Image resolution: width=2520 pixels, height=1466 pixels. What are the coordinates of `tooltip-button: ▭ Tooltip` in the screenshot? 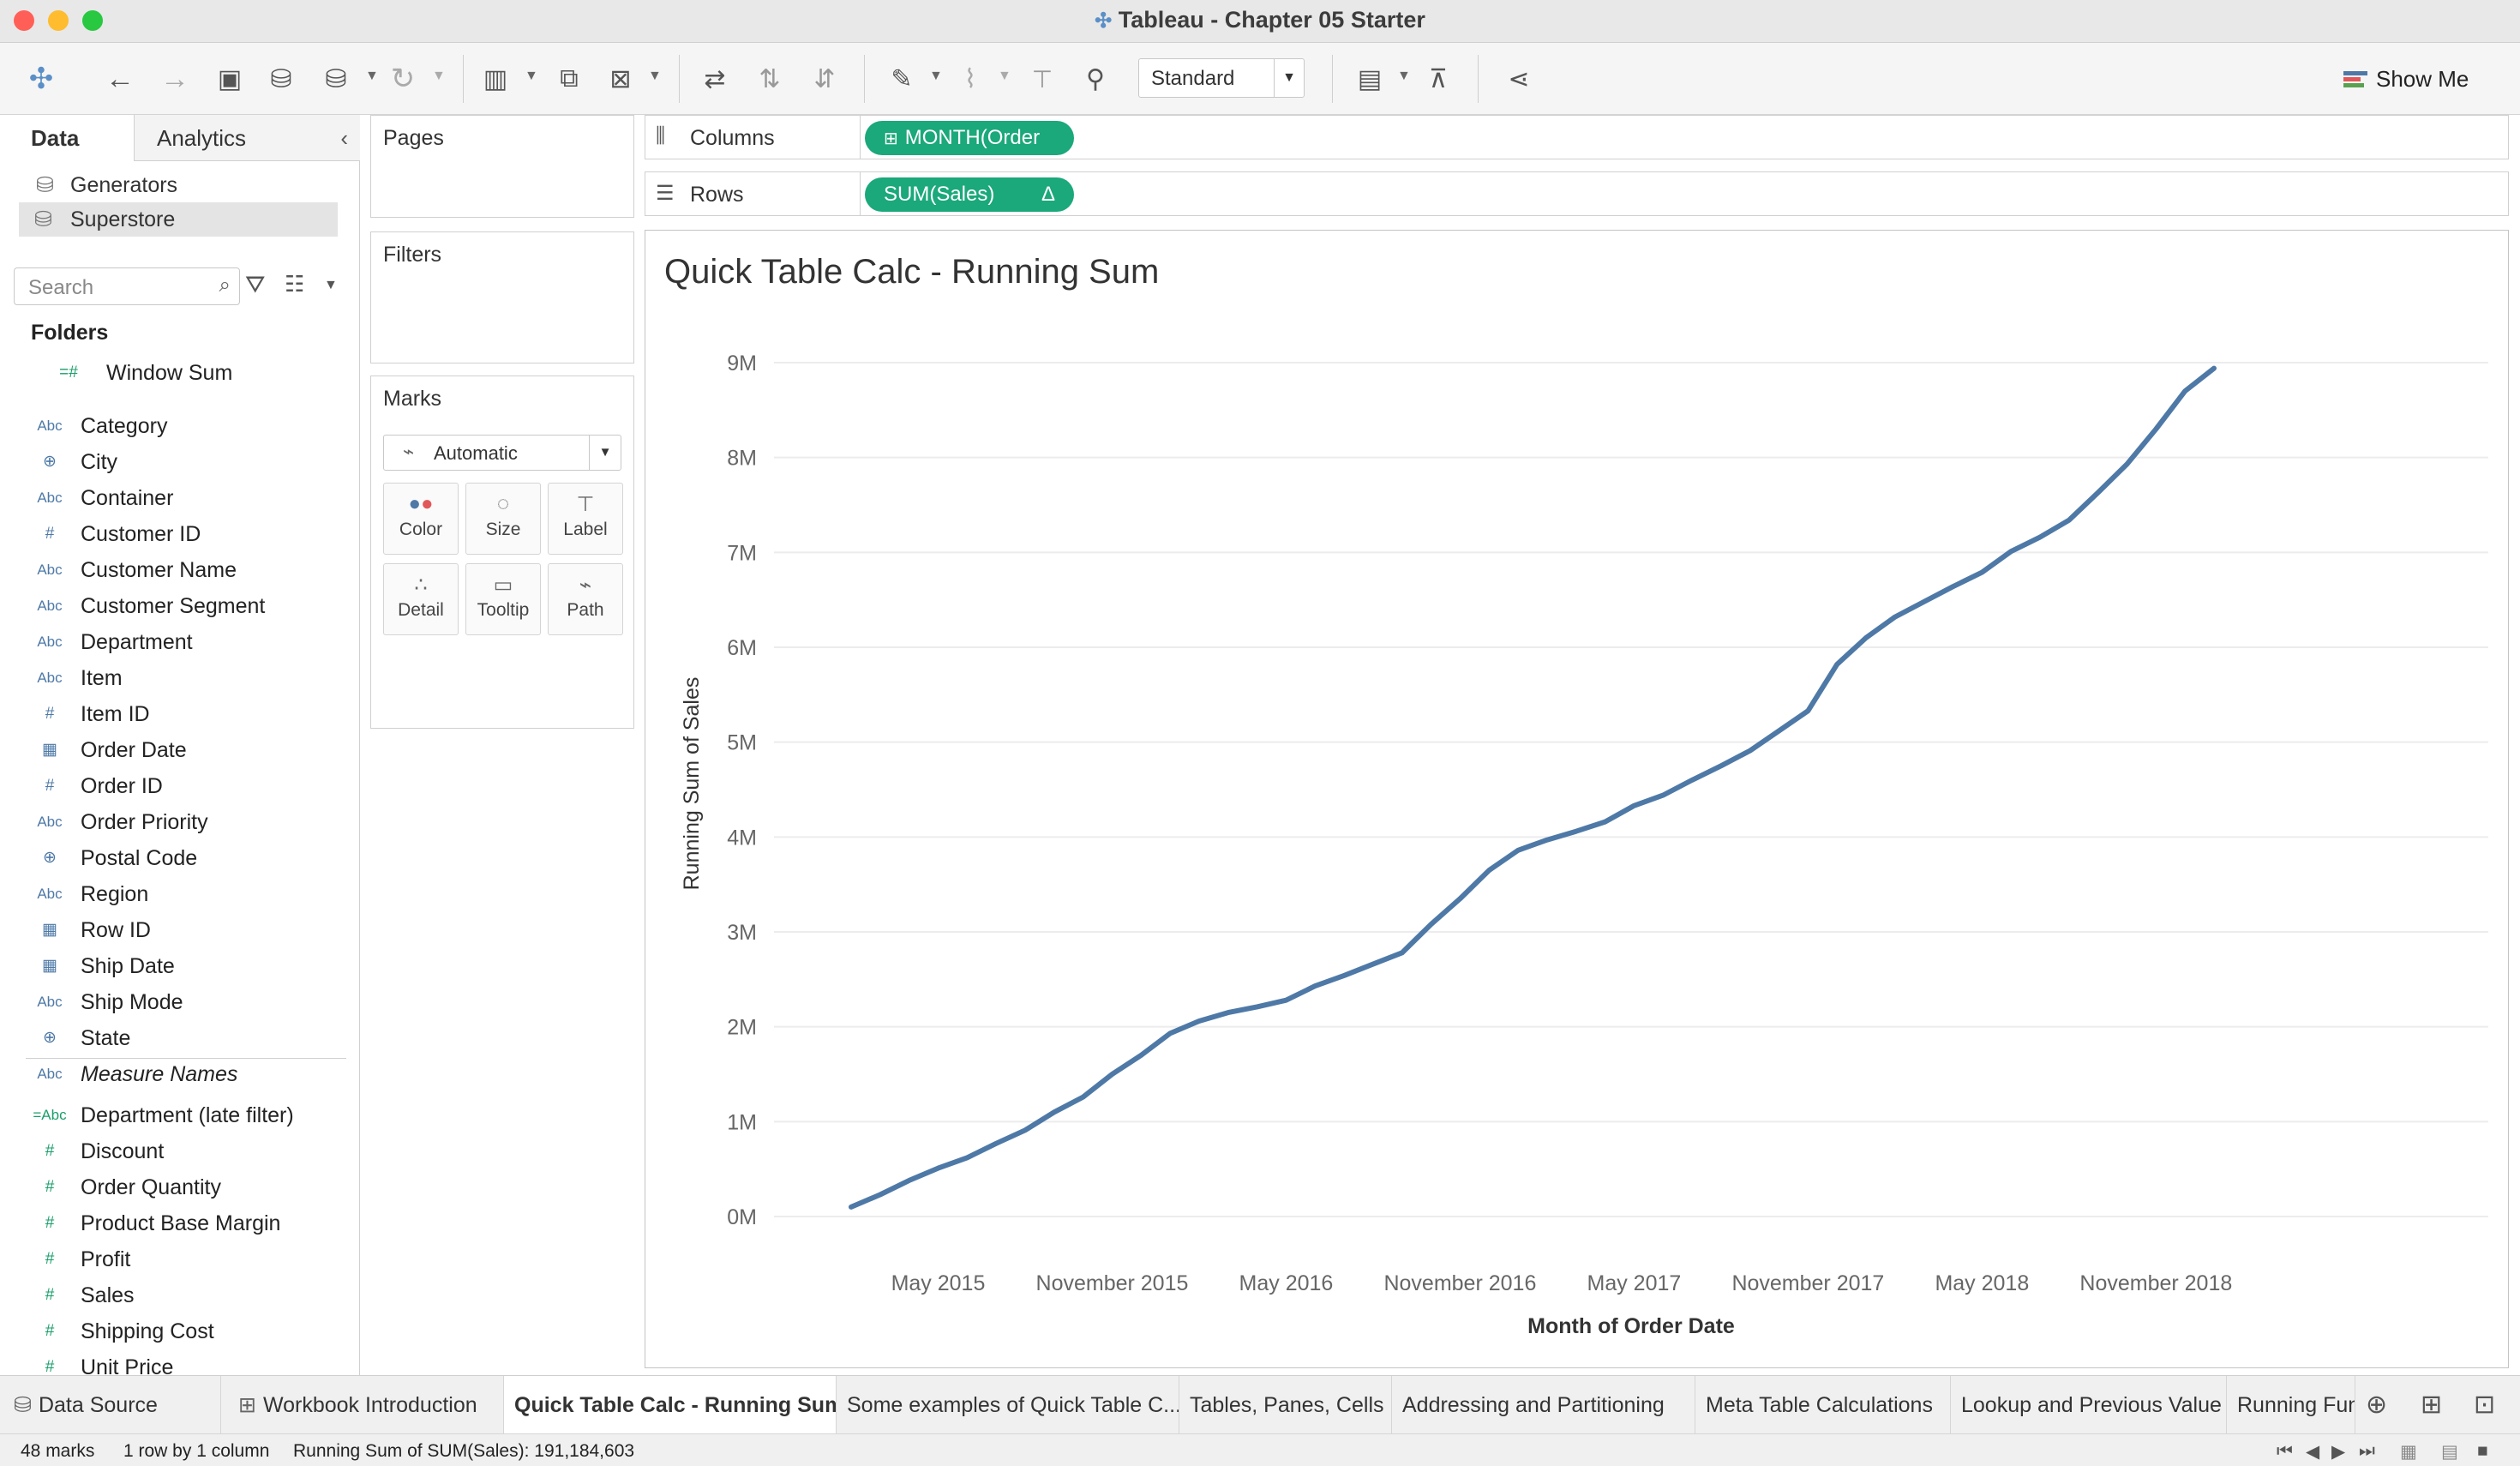 It's located at (503, 599).